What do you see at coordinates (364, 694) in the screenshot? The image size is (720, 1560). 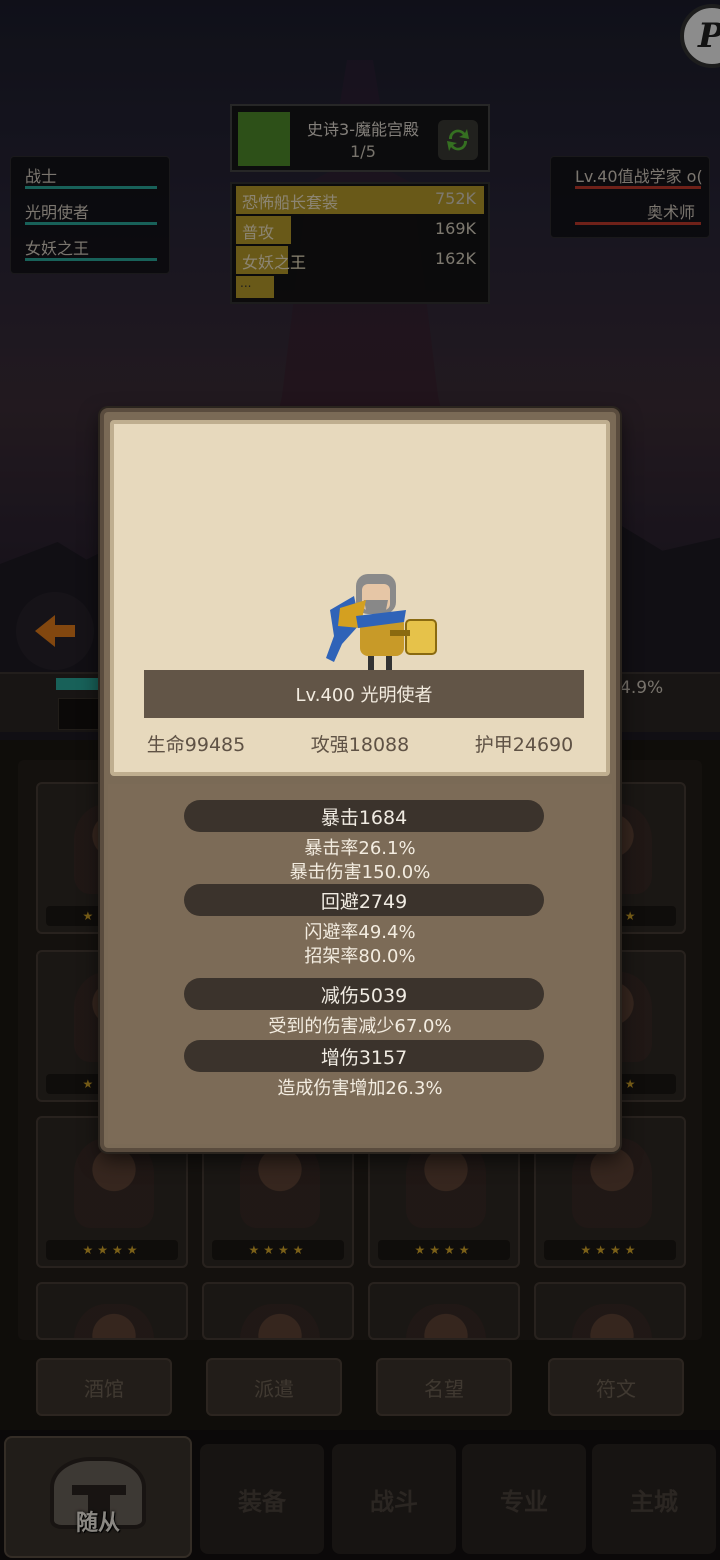 I see `hero-name: Lv.400 光明使者` at bounding box center [364, 694].